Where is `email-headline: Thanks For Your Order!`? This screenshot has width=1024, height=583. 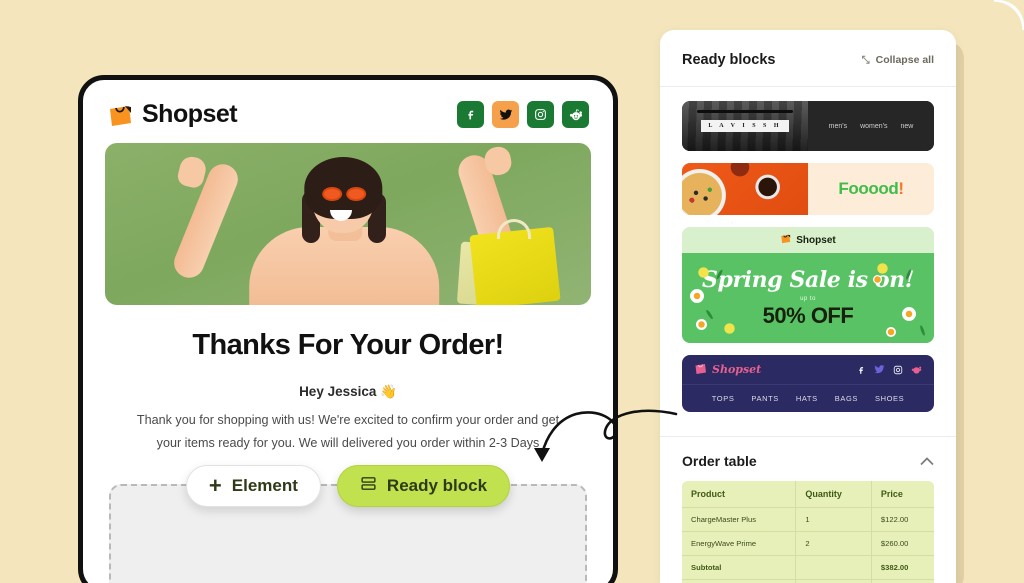
email-headline: Thanks For Your Order! is located at coordinates (348, 345).